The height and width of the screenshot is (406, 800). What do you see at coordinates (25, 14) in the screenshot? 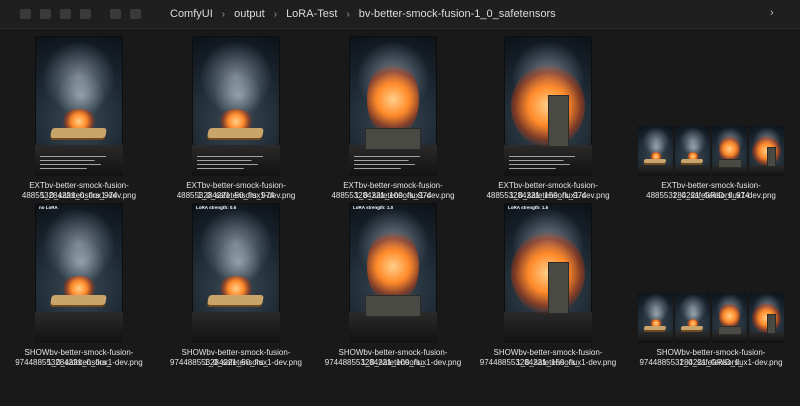
I see `back-icon` at bounding box center [25, 14].